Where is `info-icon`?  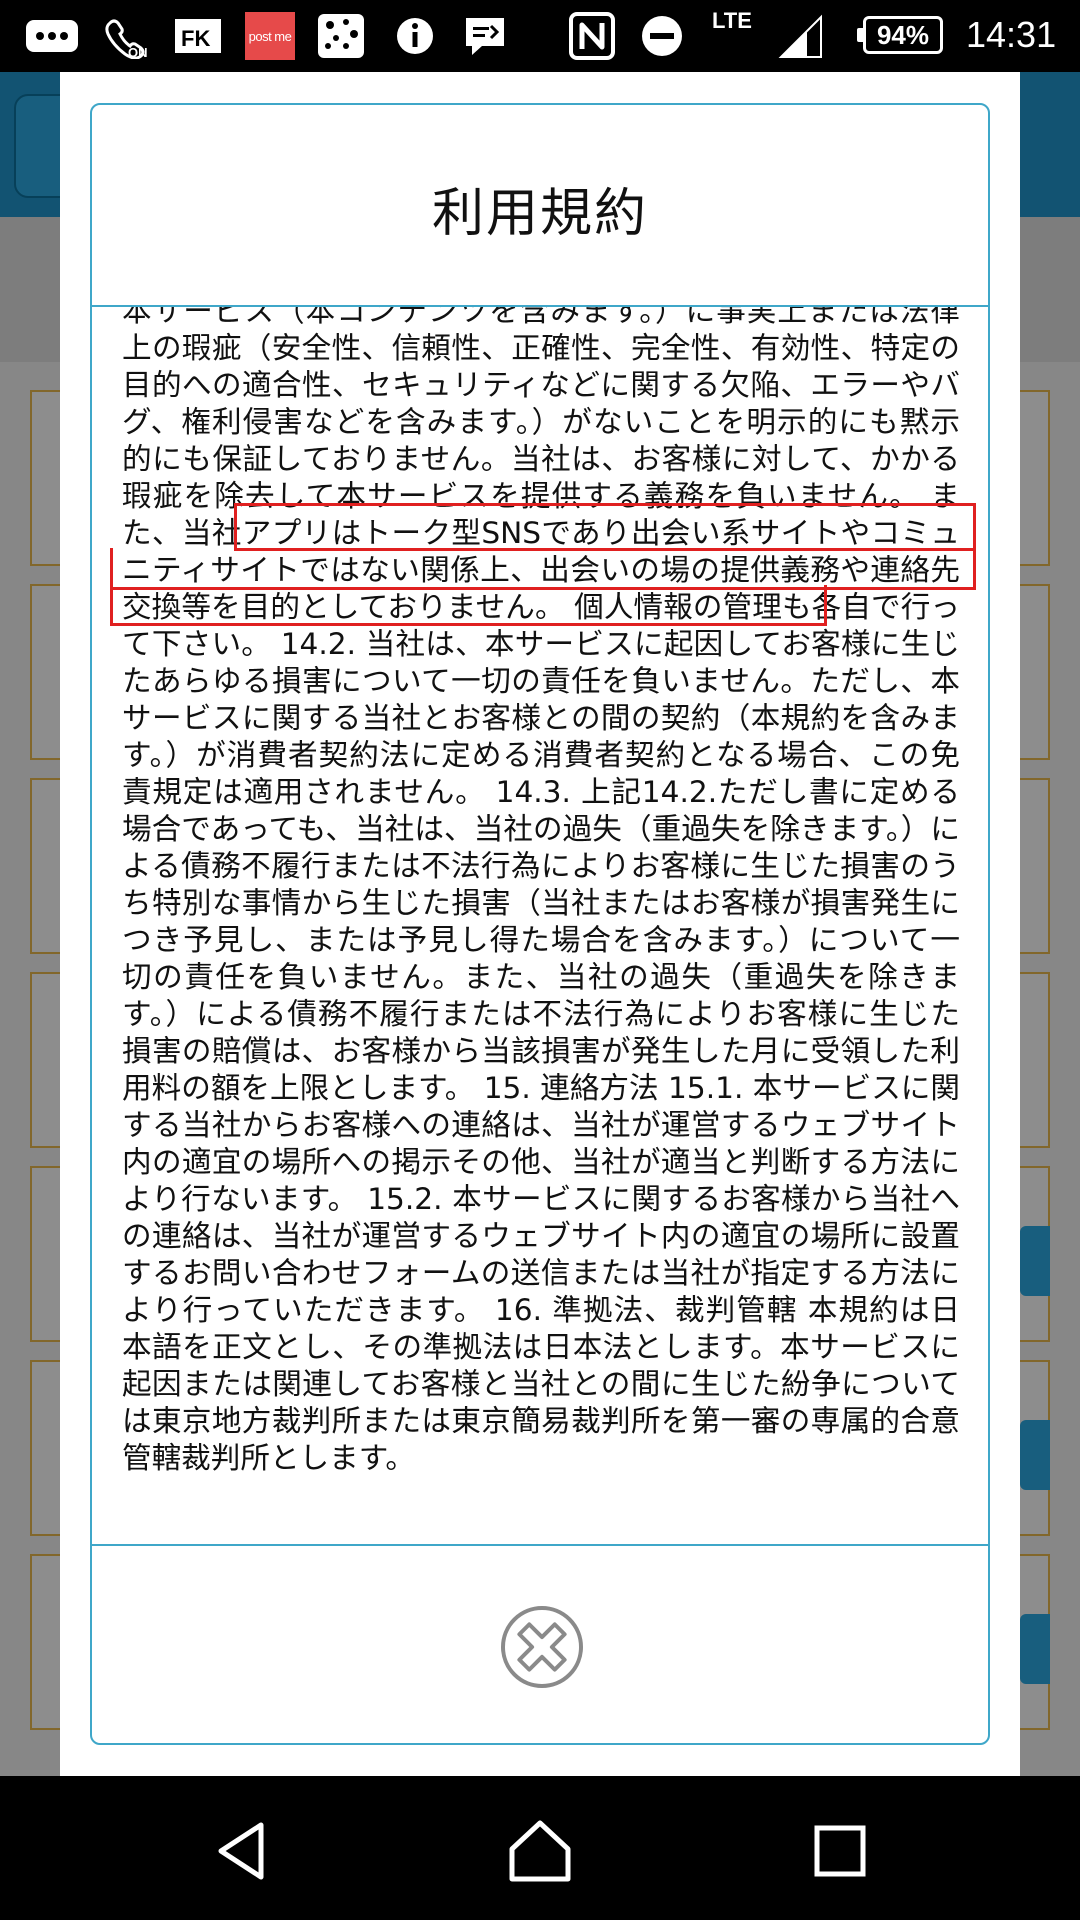 info-icon is located at coordinates (415, 36).